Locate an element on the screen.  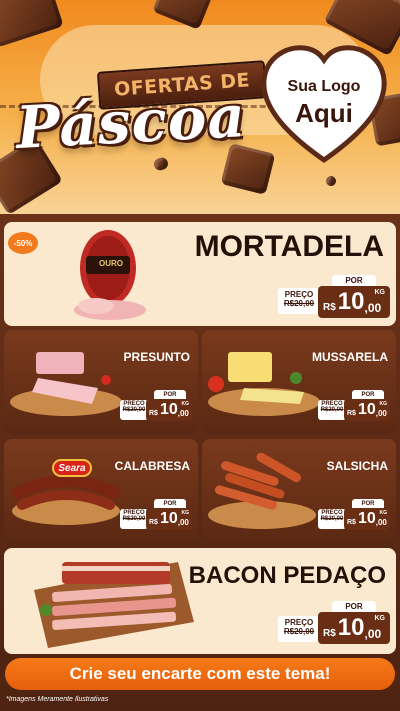
product-name: MUSSARELA is located at coordinates (349, 357).